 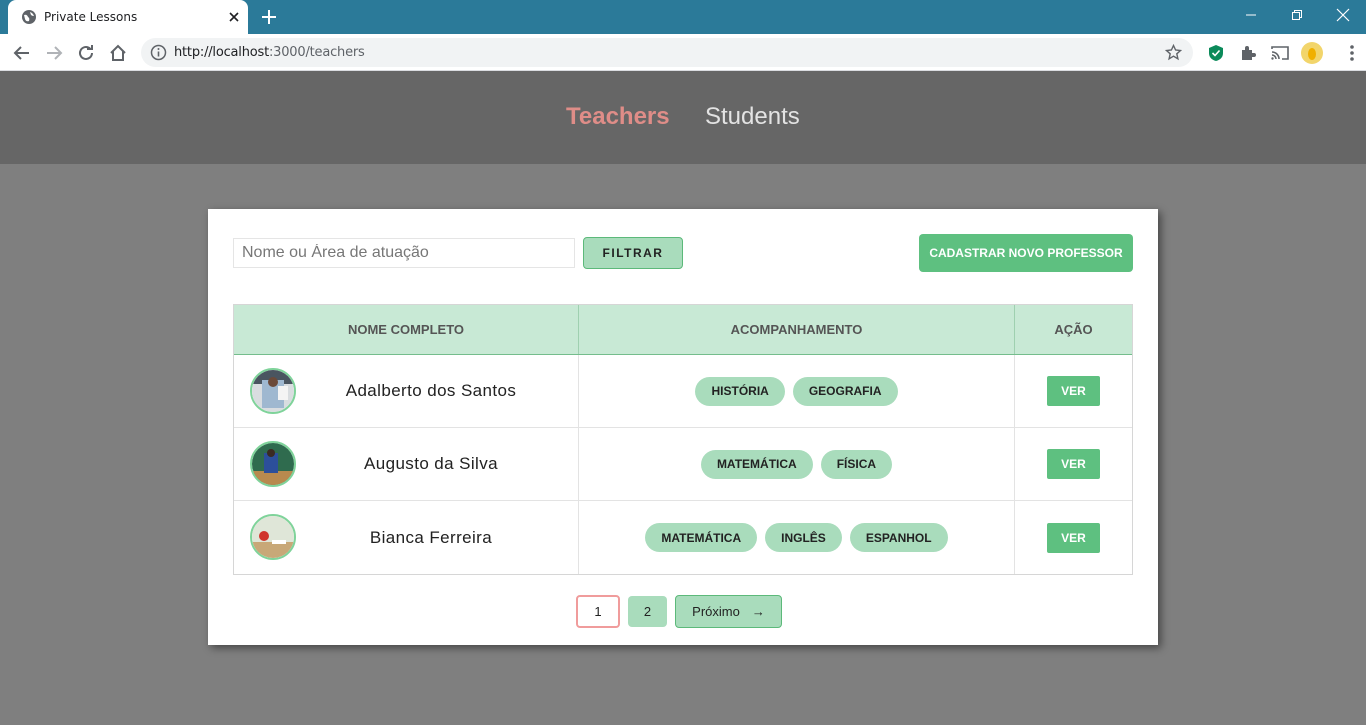 I want to click on next-page-button: Próximo →, so click(x=728, y=611).